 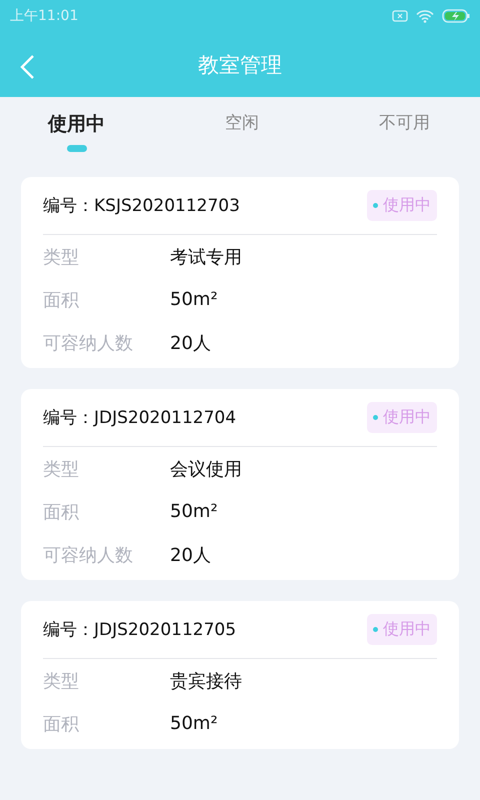 I want to click on battery-icon, so click(x=456, y=16).